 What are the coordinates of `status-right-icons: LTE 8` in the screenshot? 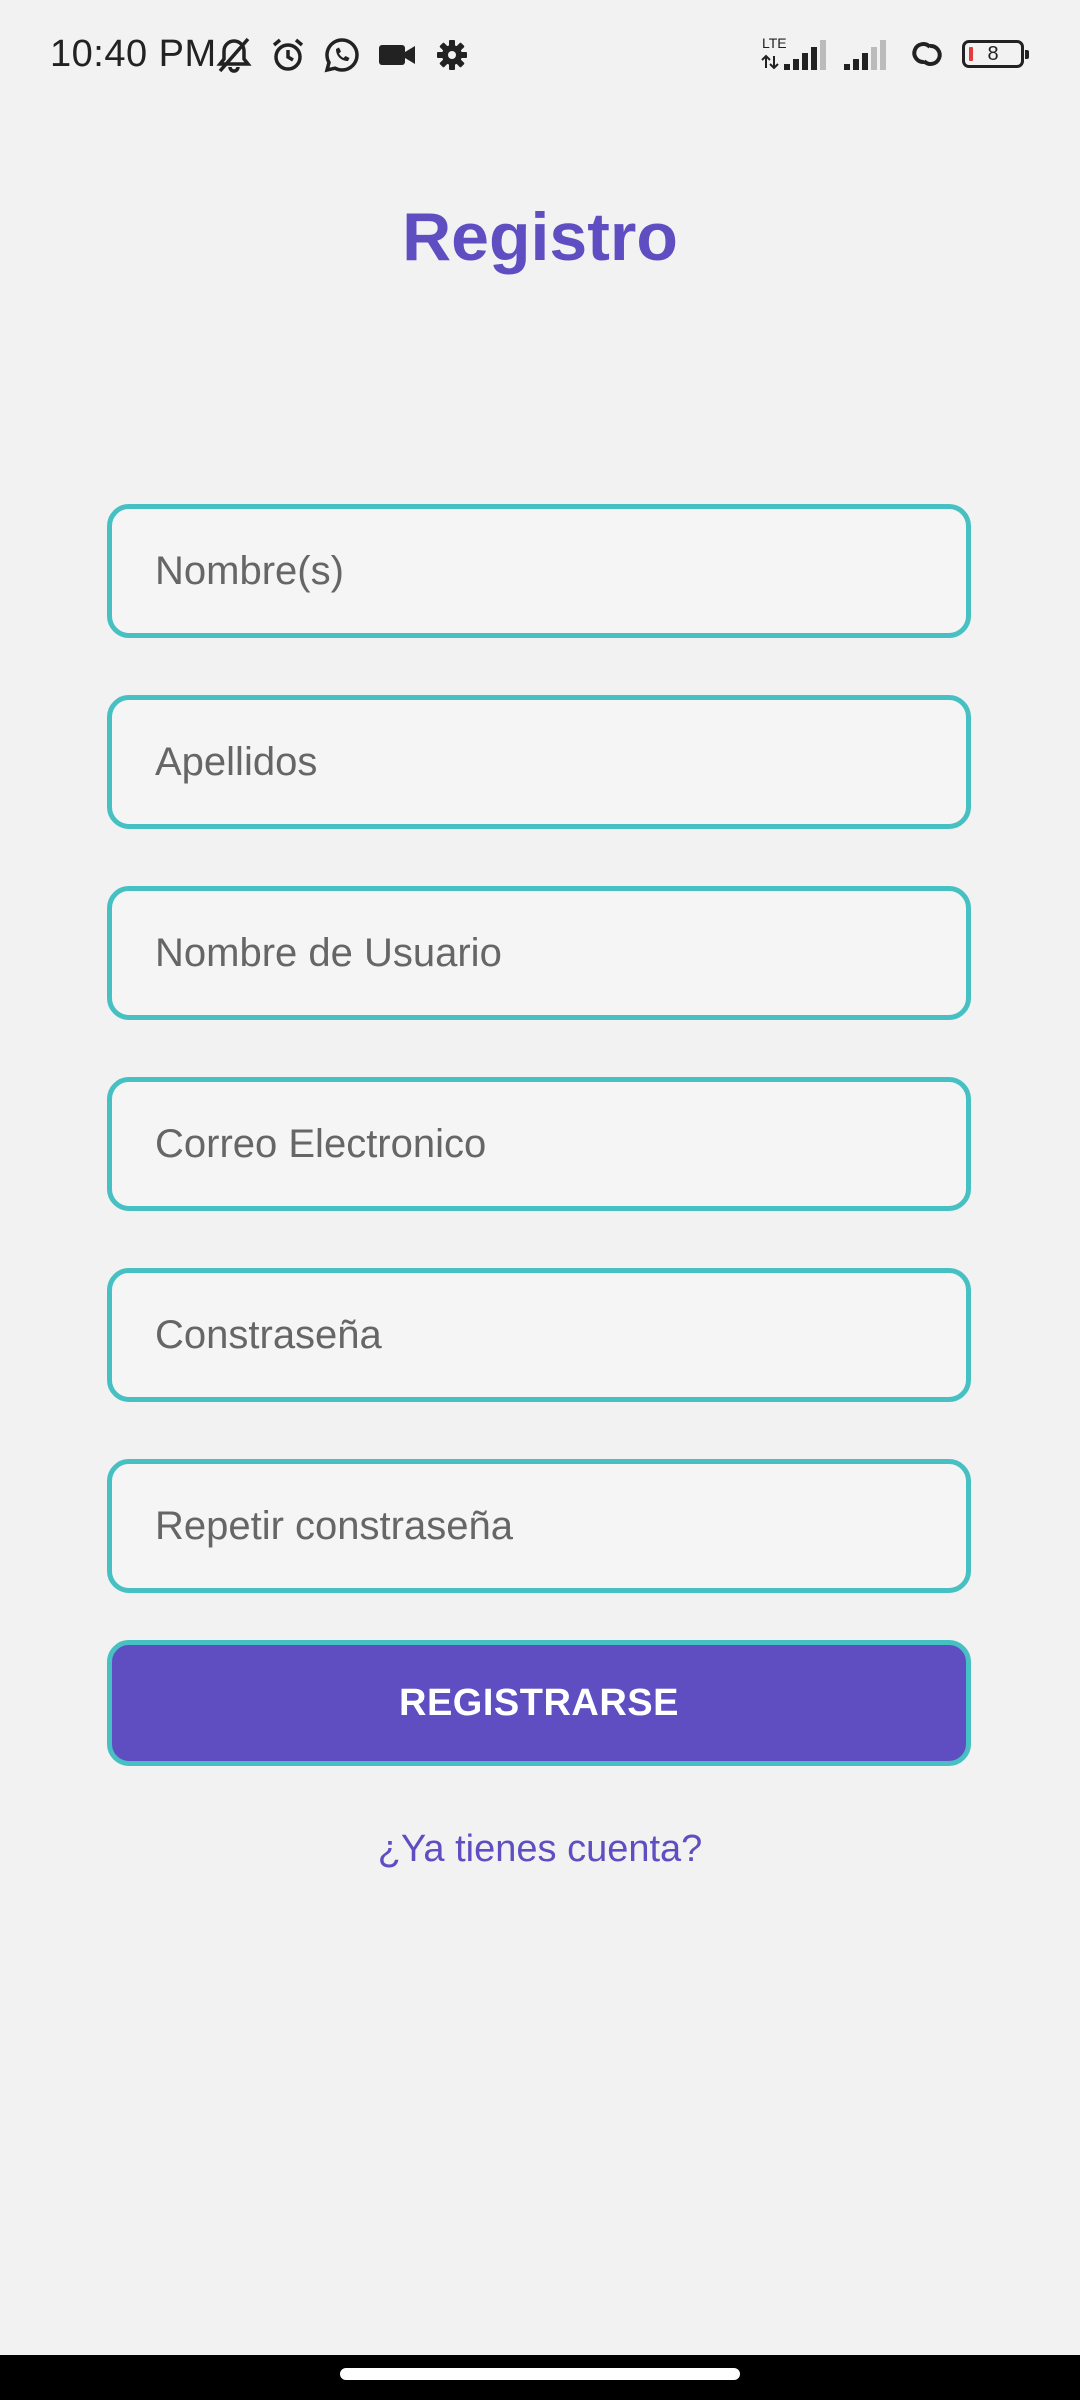 It's located at (894, 54).